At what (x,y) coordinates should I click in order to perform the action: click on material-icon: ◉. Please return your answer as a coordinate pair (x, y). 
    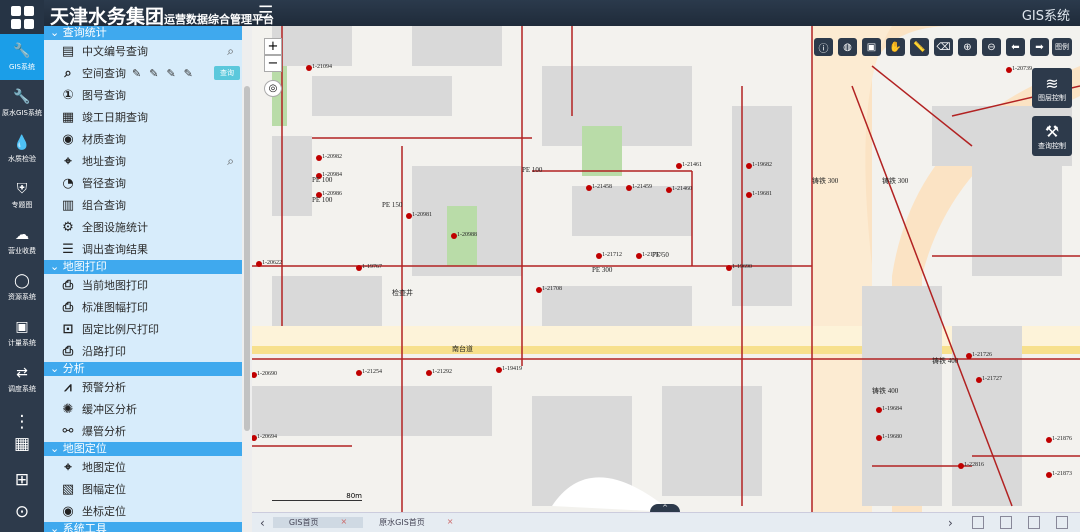
    Looking at the image, I should click on (68, 139).